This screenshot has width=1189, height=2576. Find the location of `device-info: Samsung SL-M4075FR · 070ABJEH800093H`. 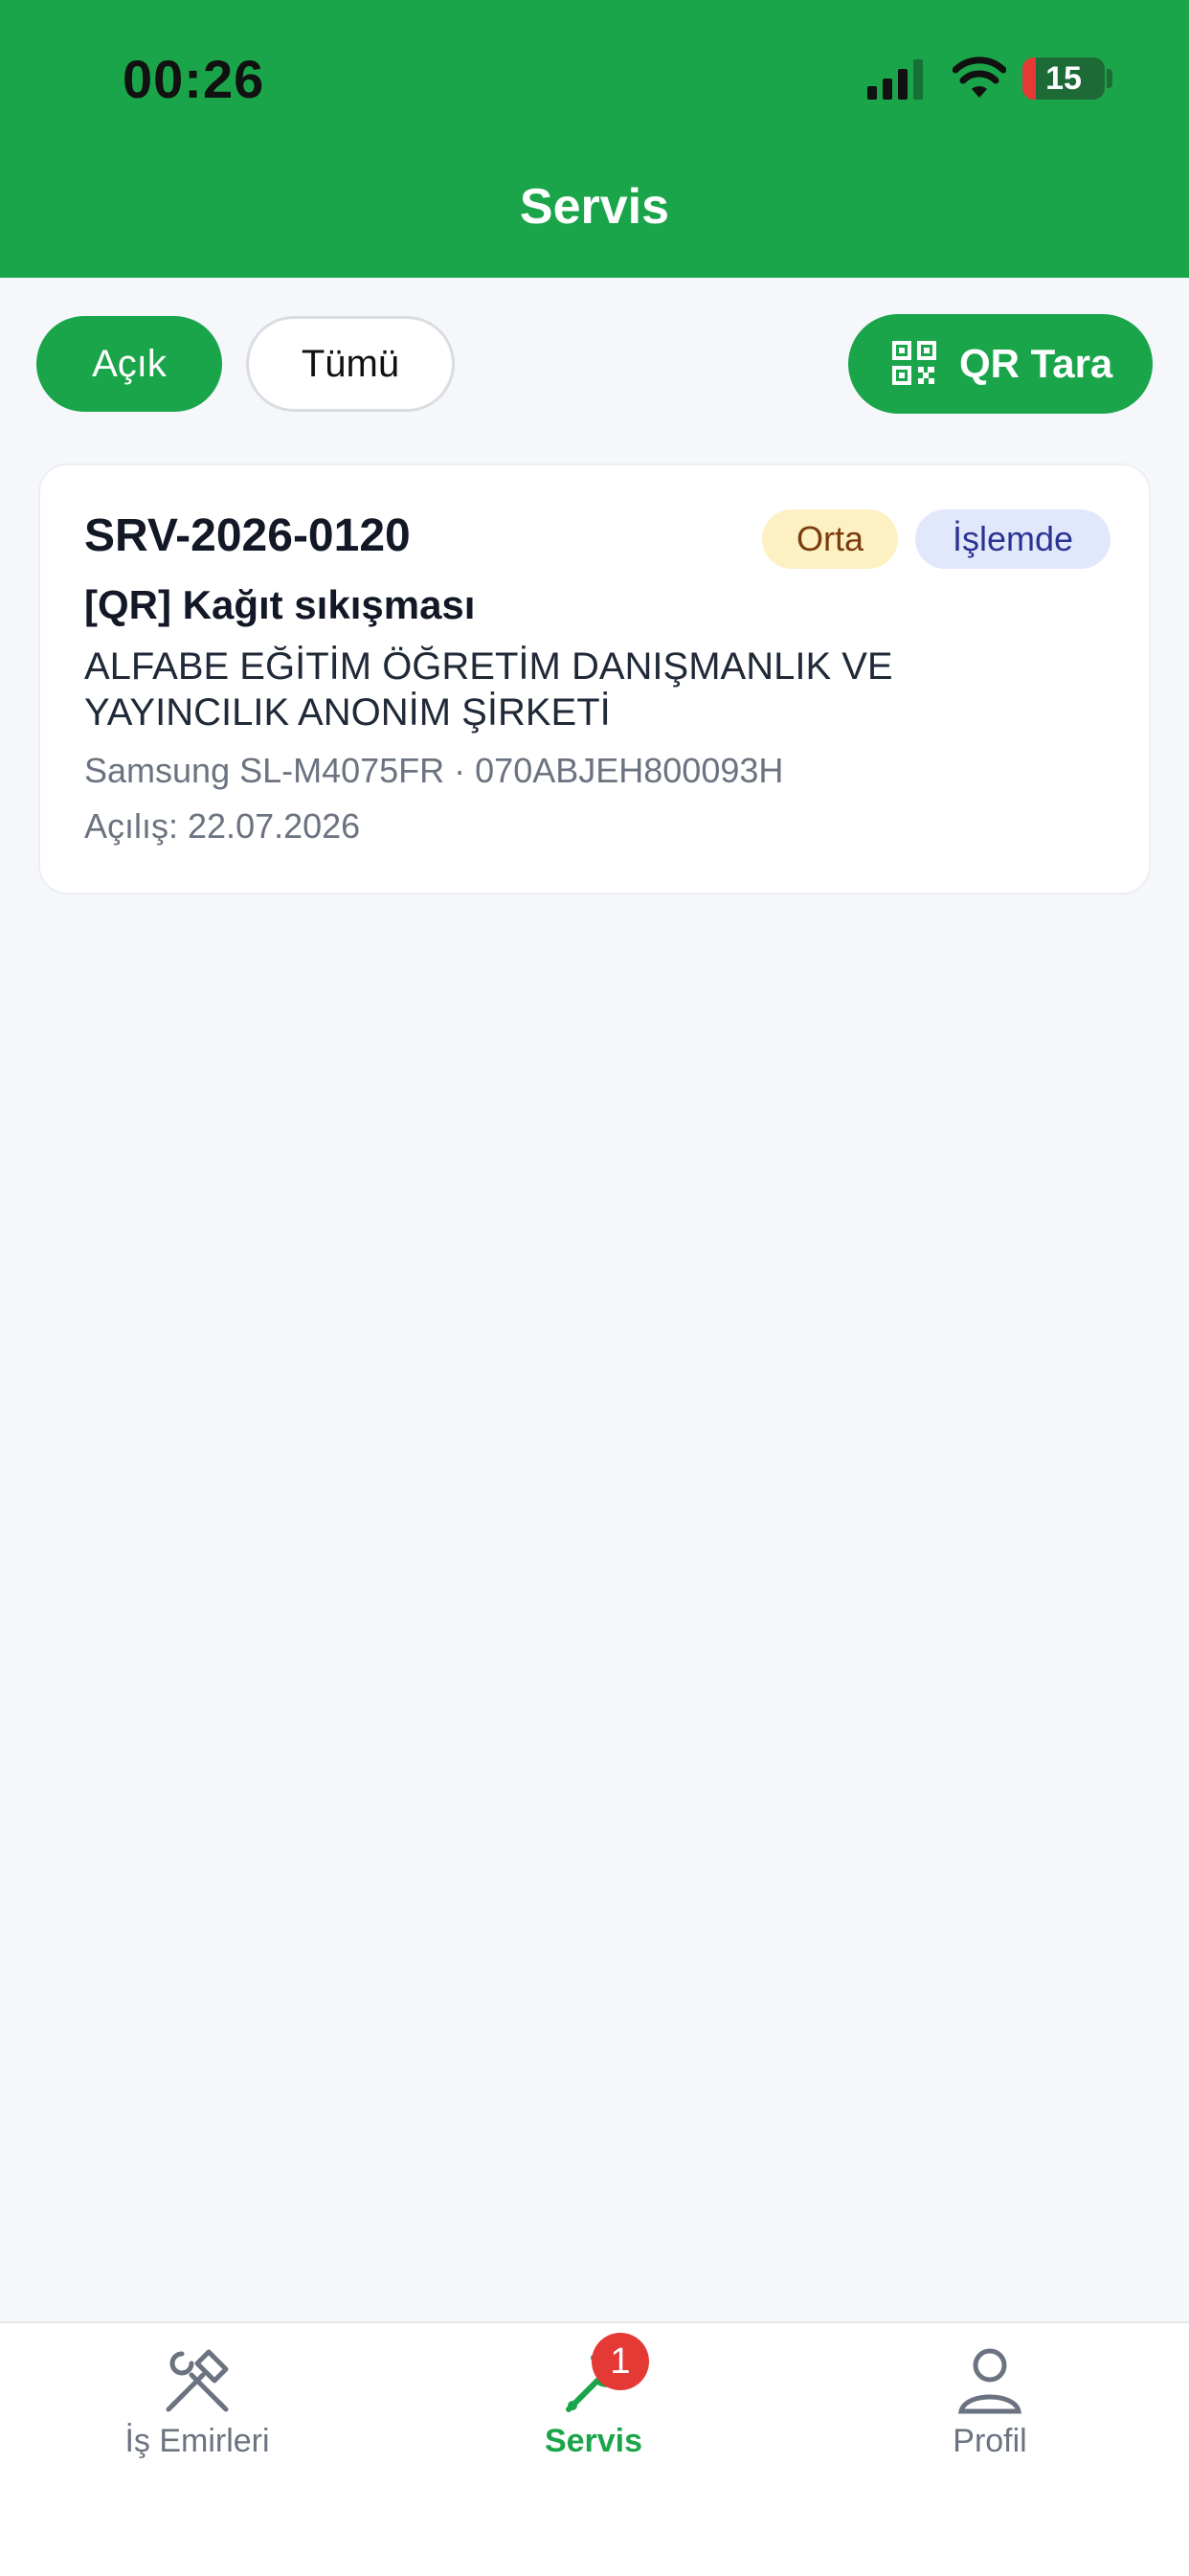

device-info: Samsung SL-M4075FR · 070ABJEH800093H is located at coordinates (434, 770).